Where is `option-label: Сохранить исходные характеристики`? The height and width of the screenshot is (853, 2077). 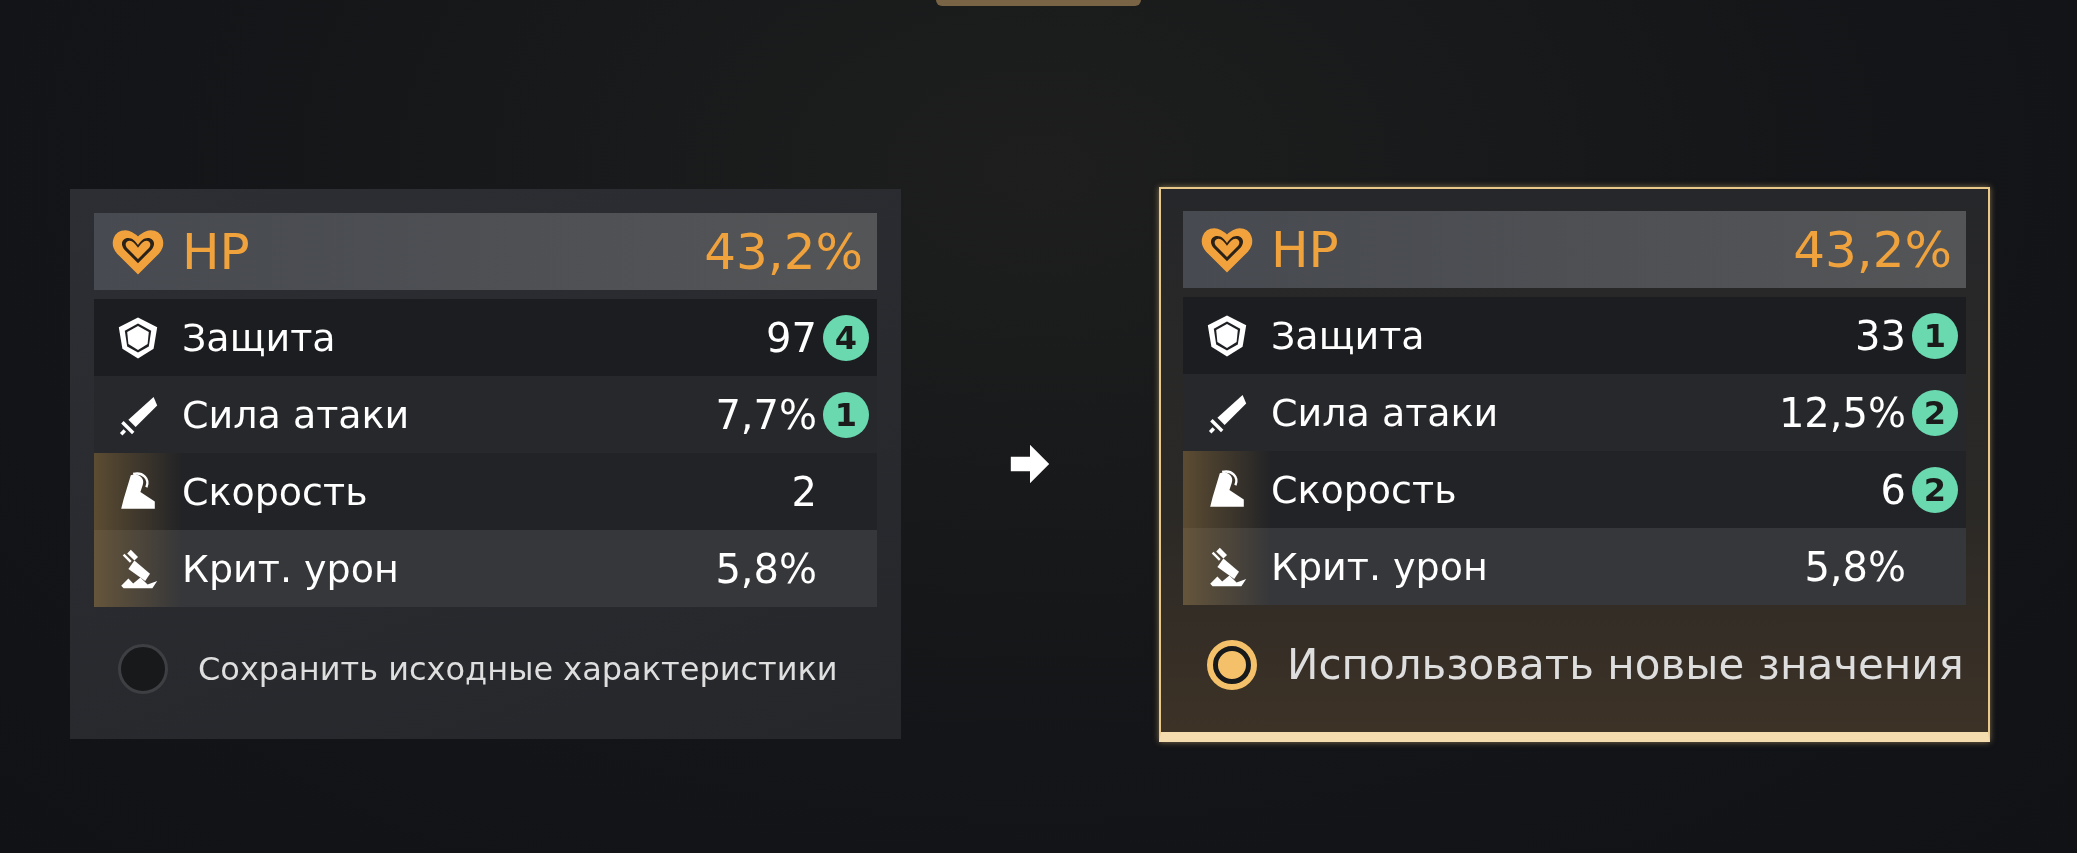
option-label: Сохранить исходные характеристики is located at coordinates (518, 669).